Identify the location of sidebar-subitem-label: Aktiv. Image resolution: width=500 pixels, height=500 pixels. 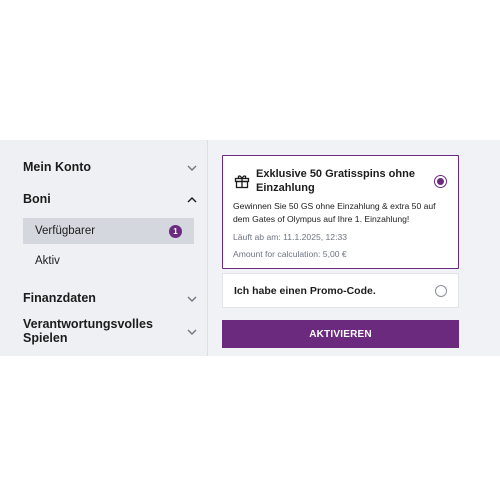
(47, 261).